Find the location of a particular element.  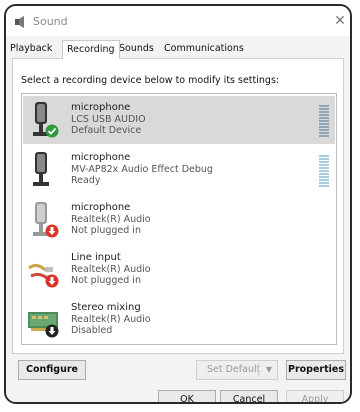

device-item: microphone LCS USB AUDIO Default Device is located at coordinates (179, 120).